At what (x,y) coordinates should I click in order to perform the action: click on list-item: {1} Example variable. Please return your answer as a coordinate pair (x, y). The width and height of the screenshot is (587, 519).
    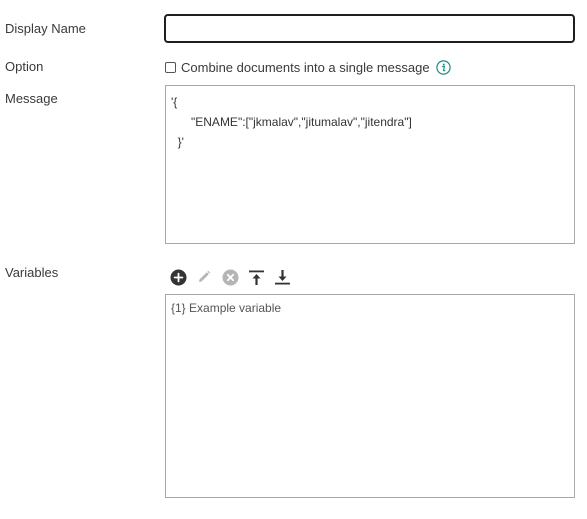
    Looking at the image, I should click on (370, 308).